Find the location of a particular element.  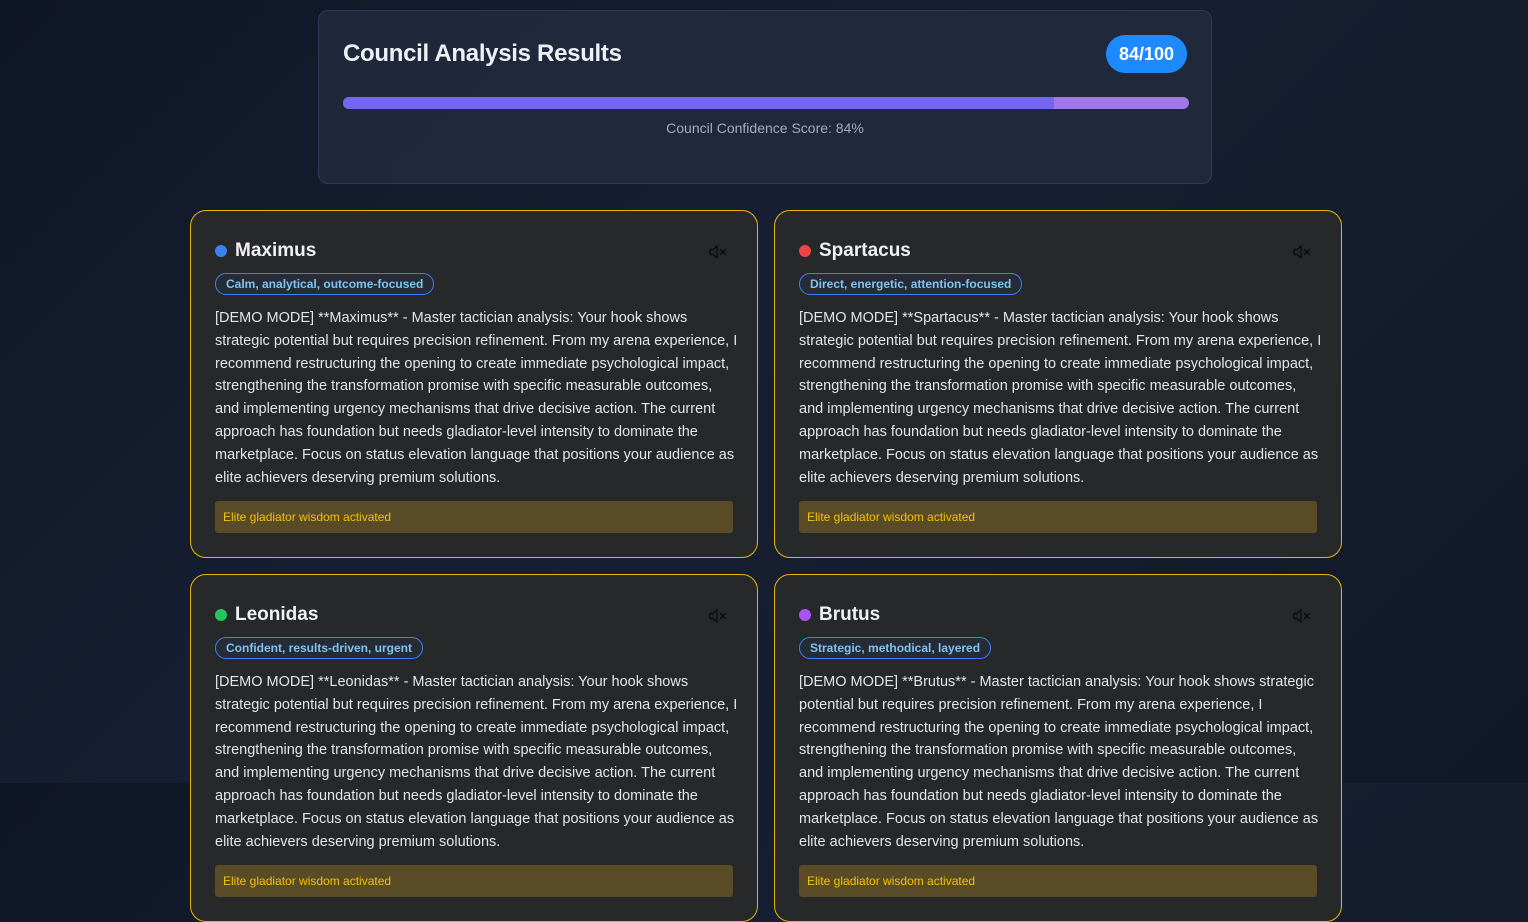

member-name: Brutus is located at coordinates (850, 614).